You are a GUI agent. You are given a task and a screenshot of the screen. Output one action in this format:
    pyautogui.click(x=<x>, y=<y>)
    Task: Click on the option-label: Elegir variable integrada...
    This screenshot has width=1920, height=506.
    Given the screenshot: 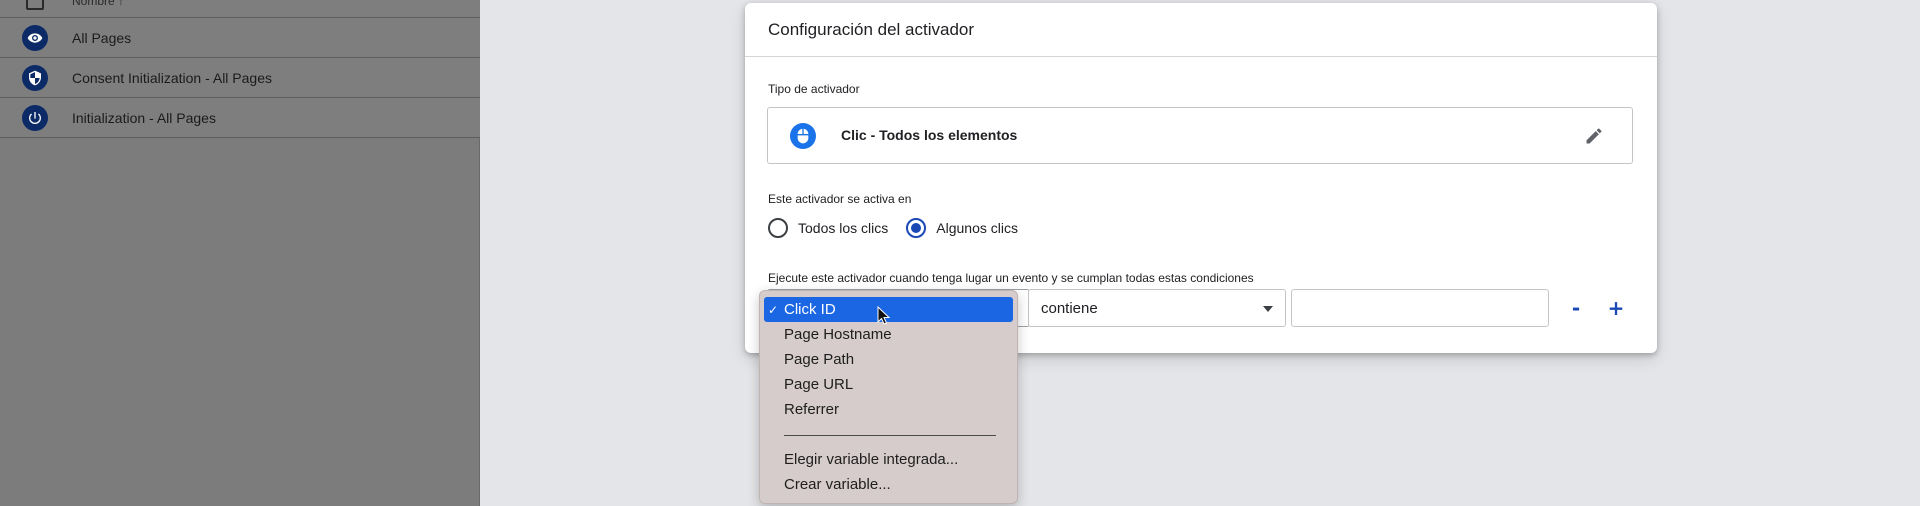 What is the action you would take?
    pyautogui.click(x=871, y=459)
    